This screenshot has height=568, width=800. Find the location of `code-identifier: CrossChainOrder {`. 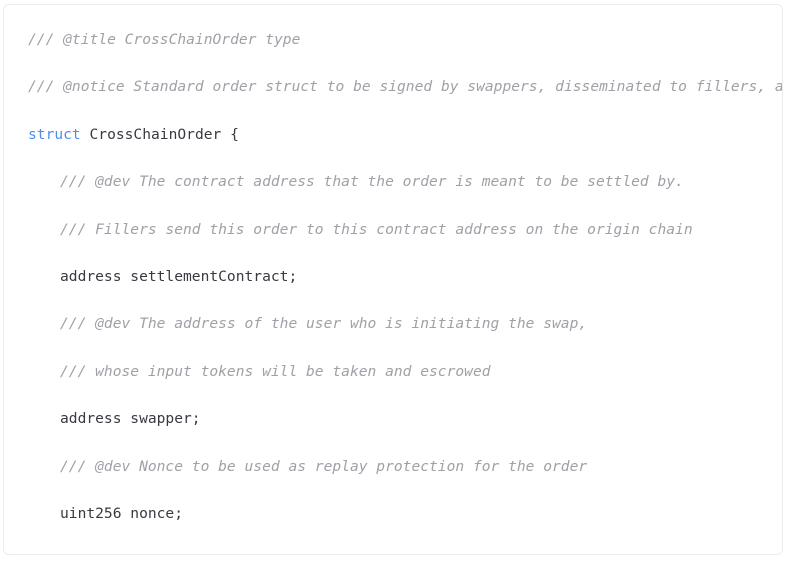

code-identifier: CrossChainOrder { is located at coordinates (159, 134).